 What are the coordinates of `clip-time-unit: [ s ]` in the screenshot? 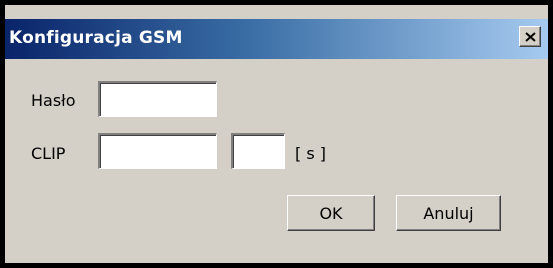 It's located at (310, 153).